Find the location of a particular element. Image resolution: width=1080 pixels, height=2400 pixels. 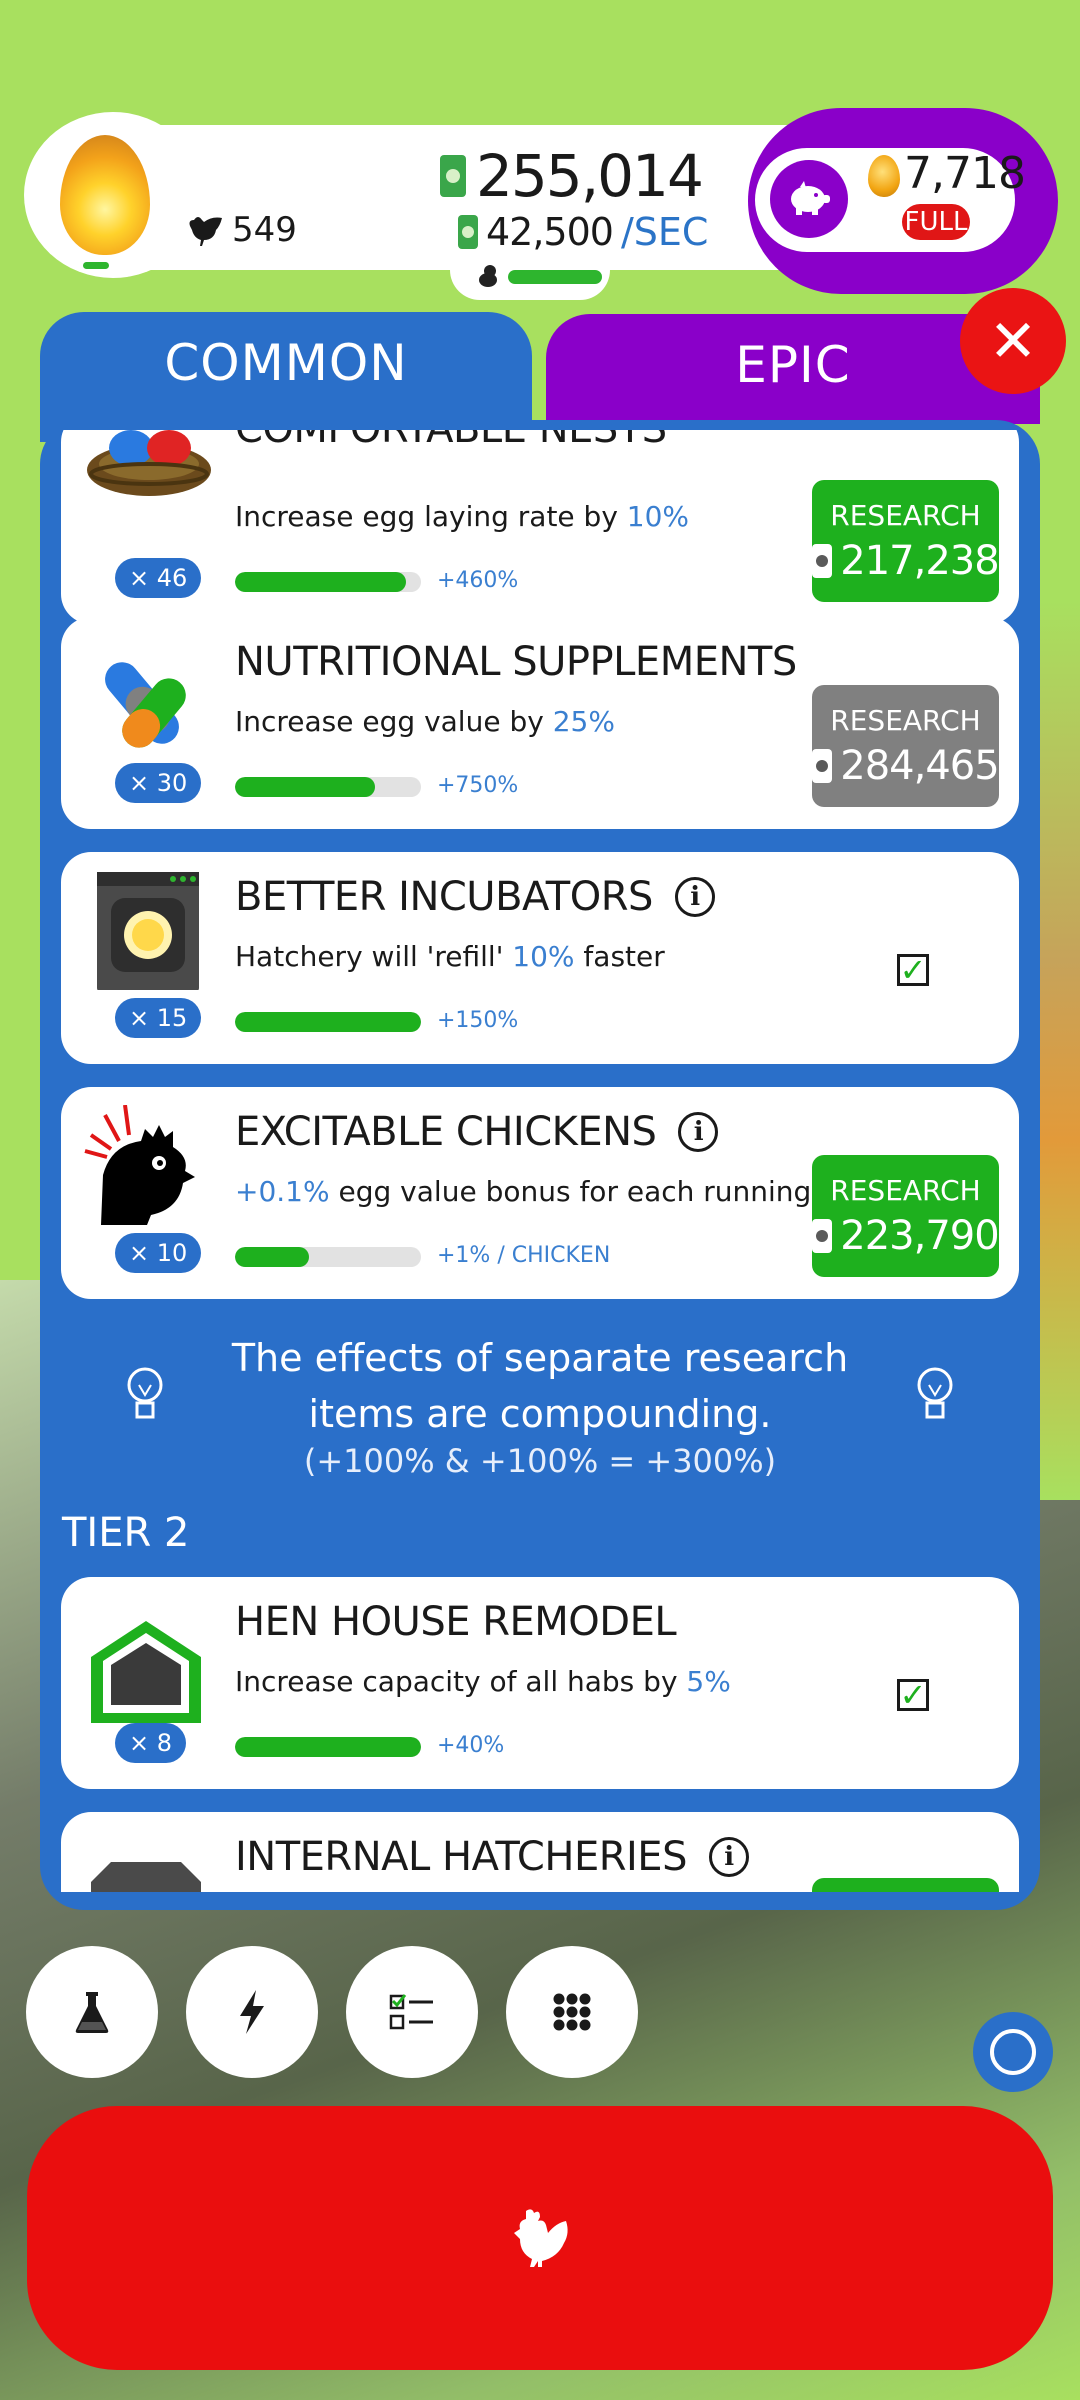

research-desc: Increase egg value by 25% is located at coordinates (425, 721).